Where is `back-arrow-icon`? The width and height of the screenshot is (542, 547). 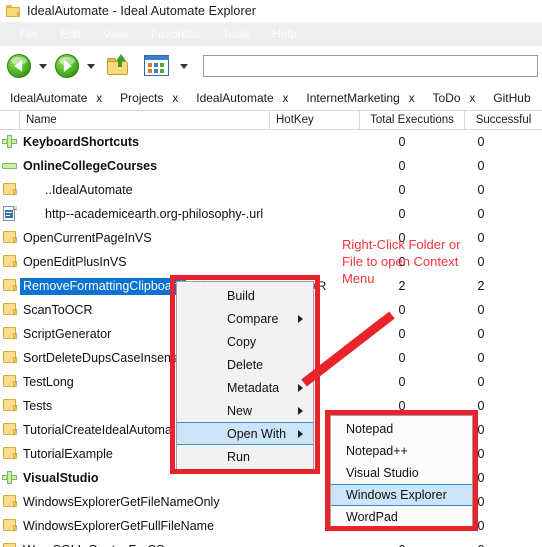 back-arrow-icon is located at coordinates (19, 66).